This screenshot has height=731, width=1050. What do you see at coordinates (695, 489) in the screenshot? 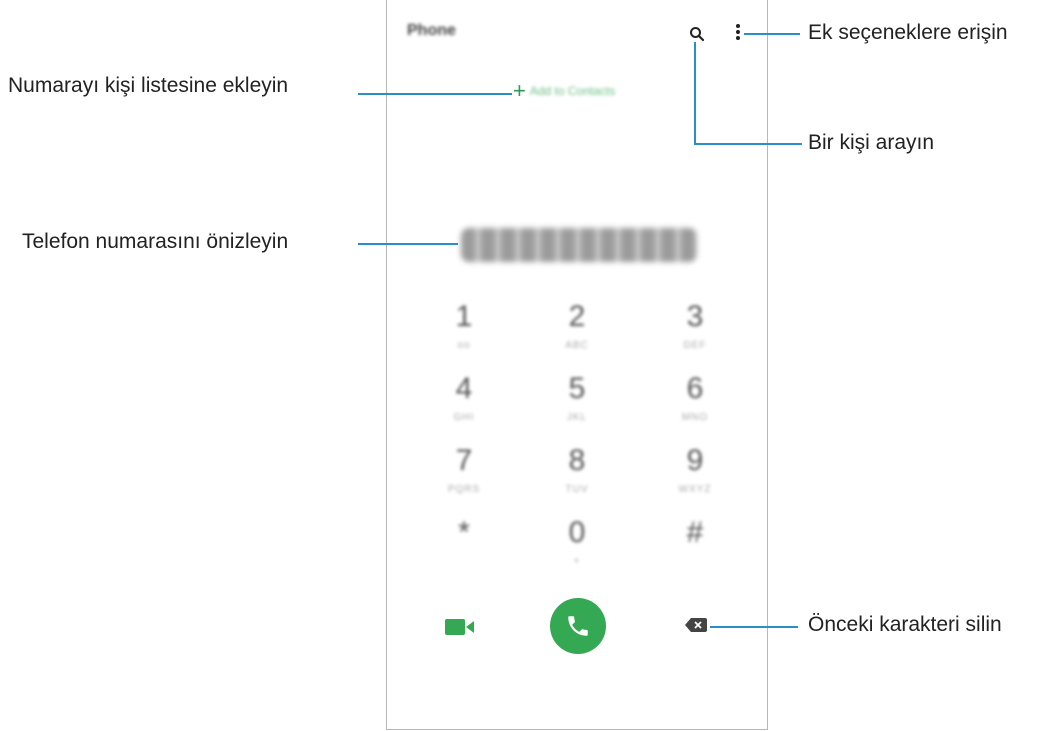
I see `key-letters: WXYZ` at bounding box center [695, 489].